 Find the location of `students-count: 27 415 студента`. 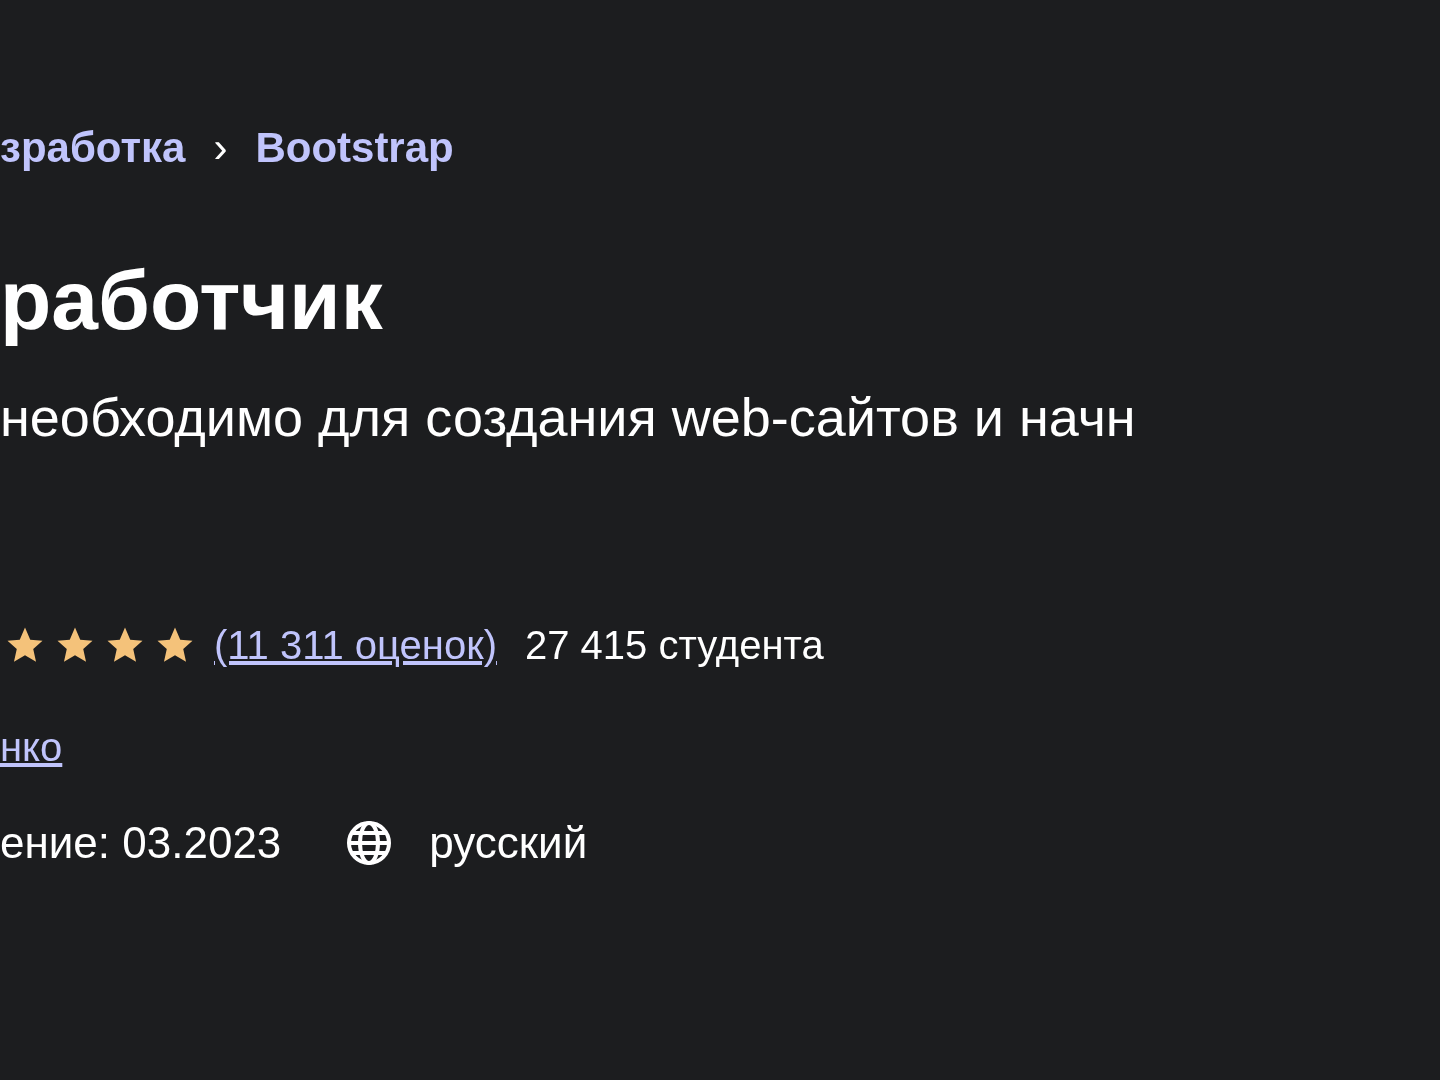

students-count: 27 415 студента is located at coordinates (674, 645).